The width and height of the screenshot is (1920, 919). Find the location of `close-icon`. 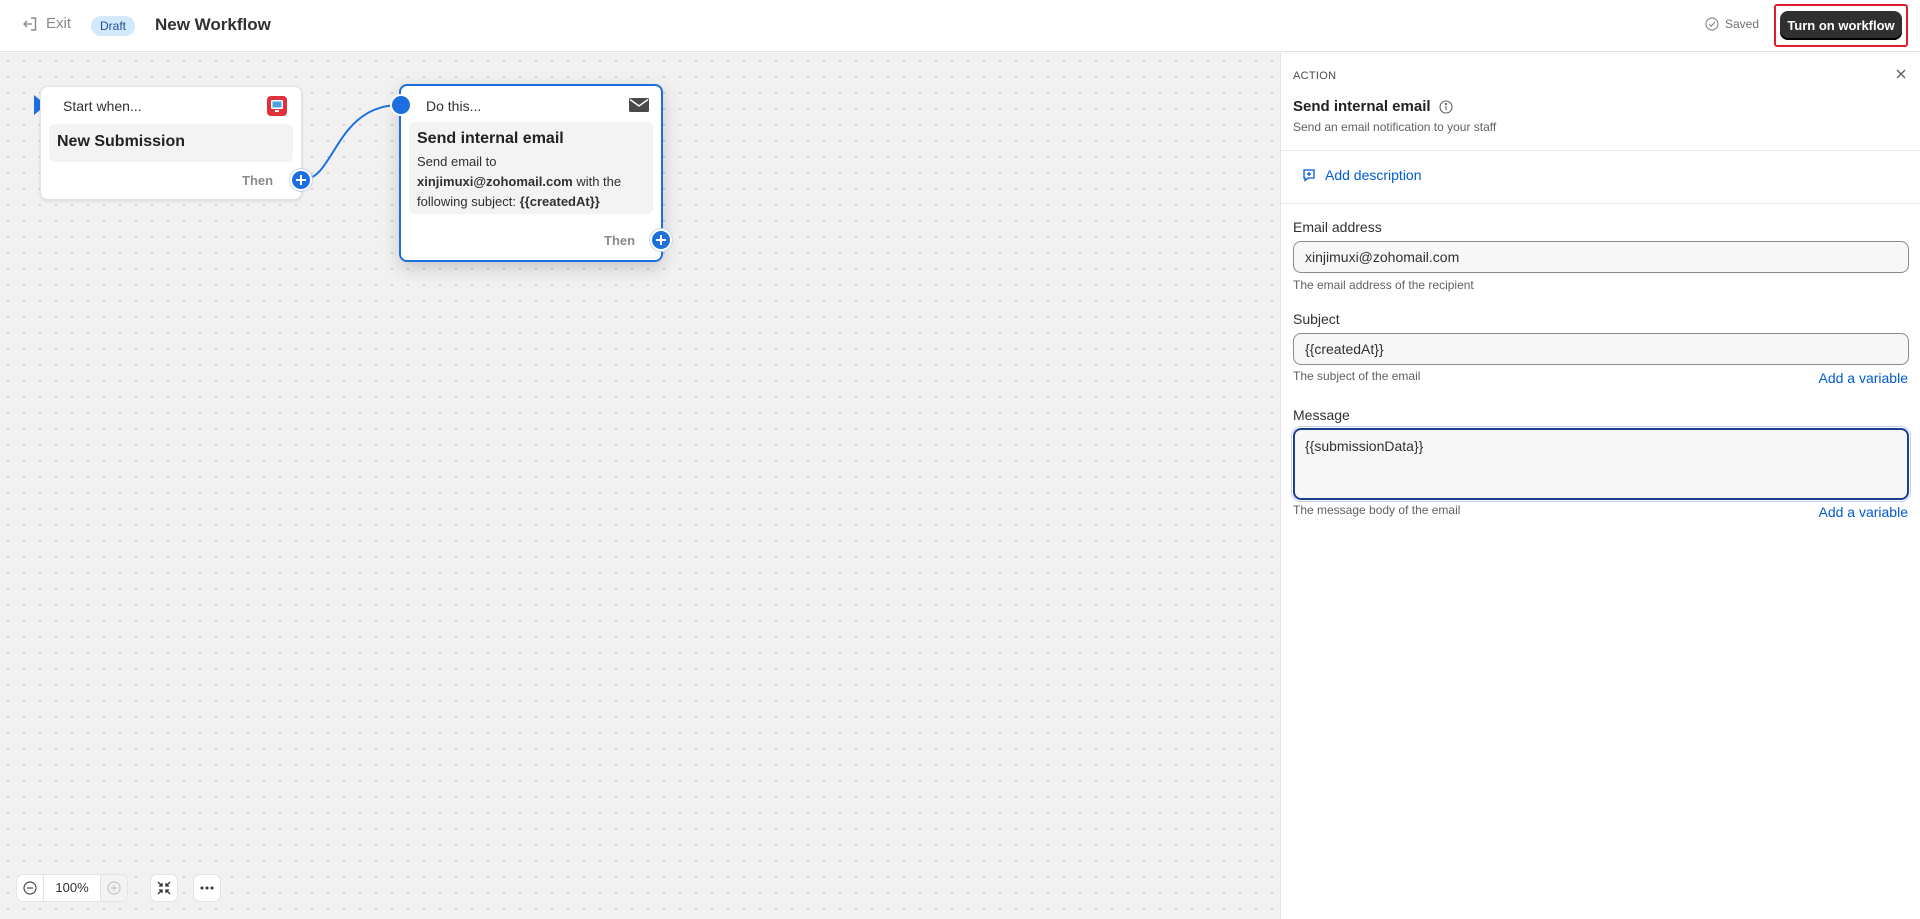

close-icon is located at coordinates (1901, 74).